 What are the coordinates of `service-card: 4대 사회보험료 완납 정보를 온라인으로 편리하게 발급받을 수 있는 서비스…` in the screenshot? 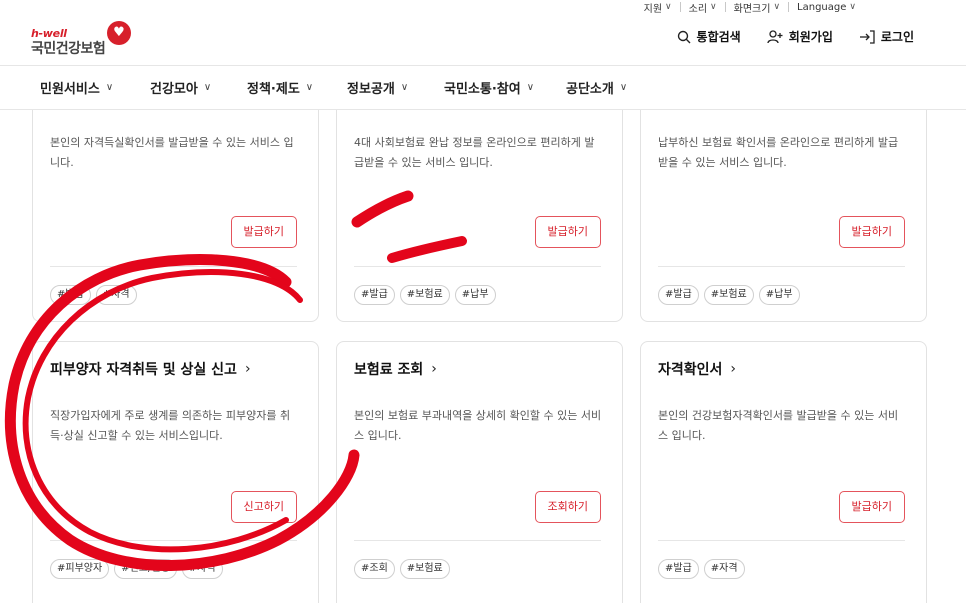 It's located at (479, 216).